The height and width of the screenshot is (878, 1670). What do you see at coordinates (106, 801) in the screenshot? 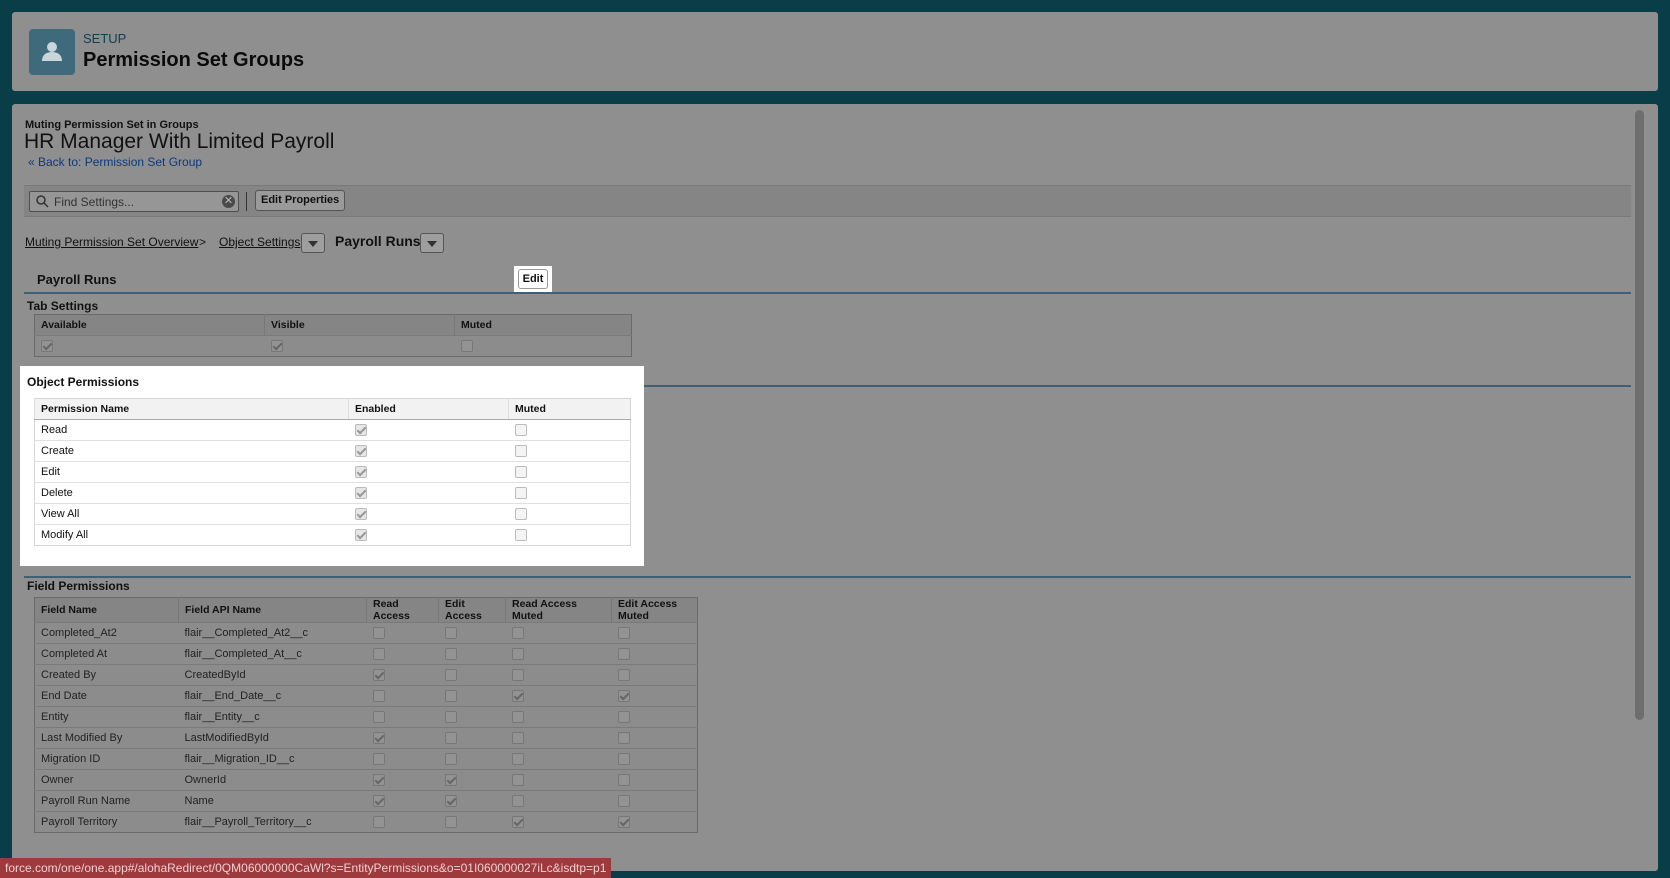
I see `field-name: Payroll Run Name` at bounding box center [106, 801].